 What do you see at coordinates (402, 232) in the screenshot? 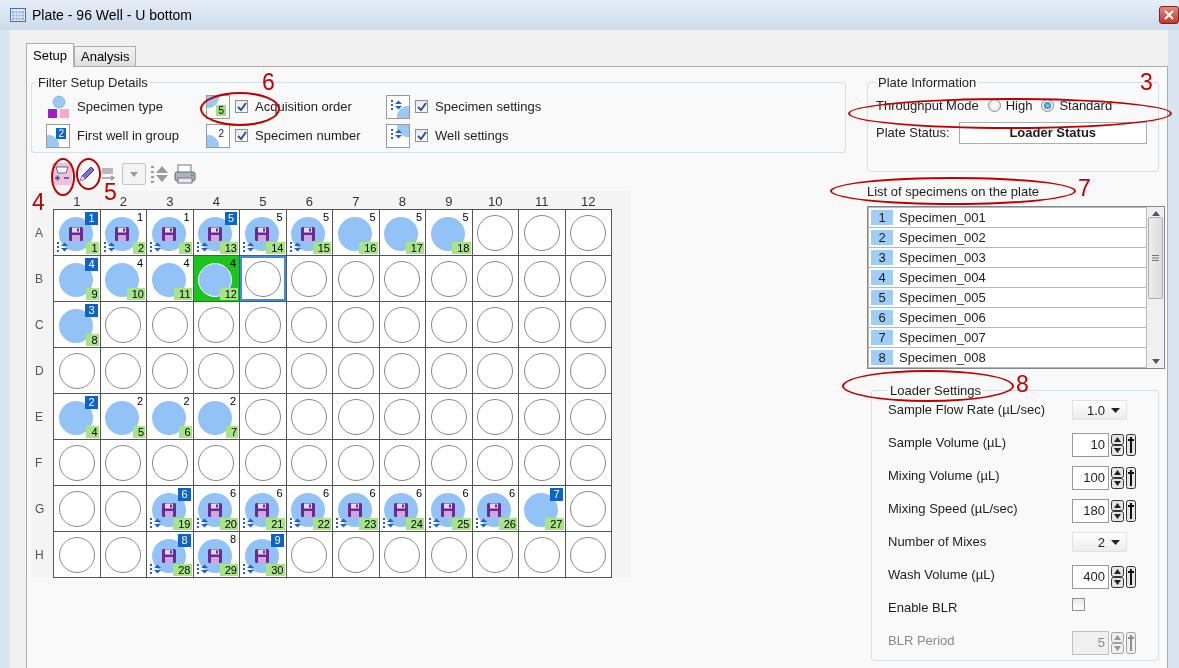
I see `plate-well: 5 17` at bounding box center [402, 232].